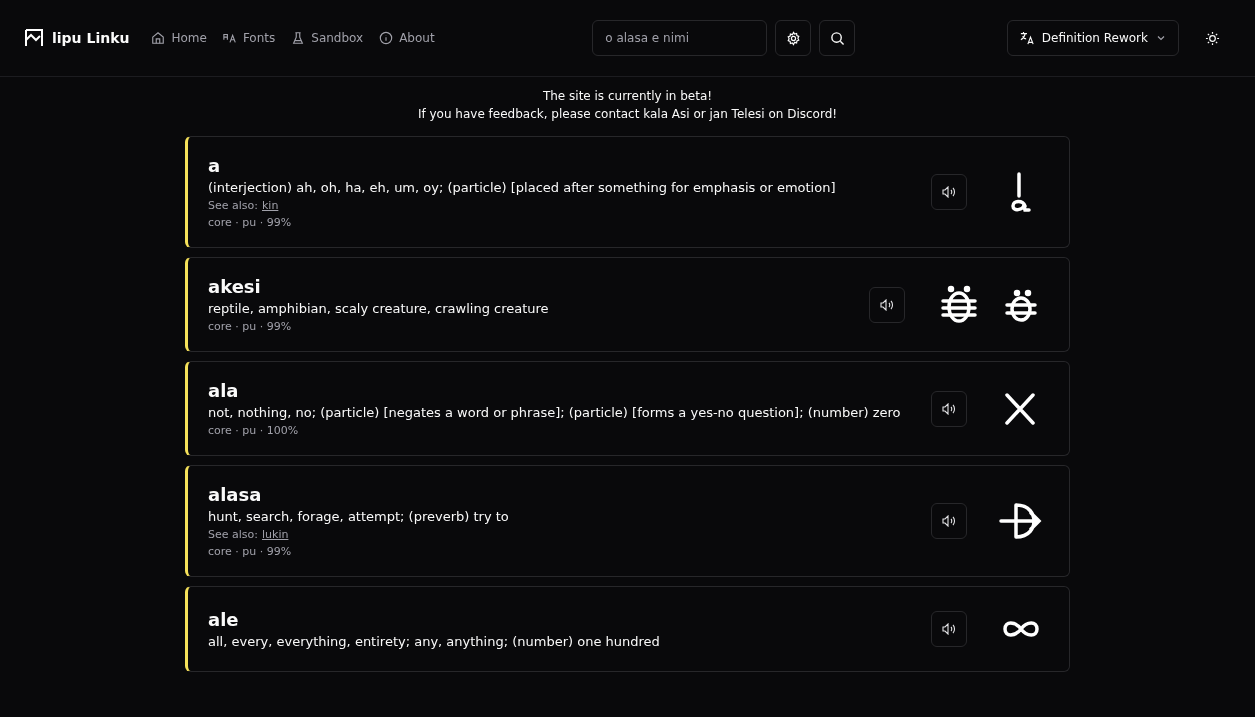 The height and width of the screenshot is (717, 1255). Describe the element at coordinates (627, 96) in the screenshot. I see `beta-notice: The site is currently in beta!` at that location.